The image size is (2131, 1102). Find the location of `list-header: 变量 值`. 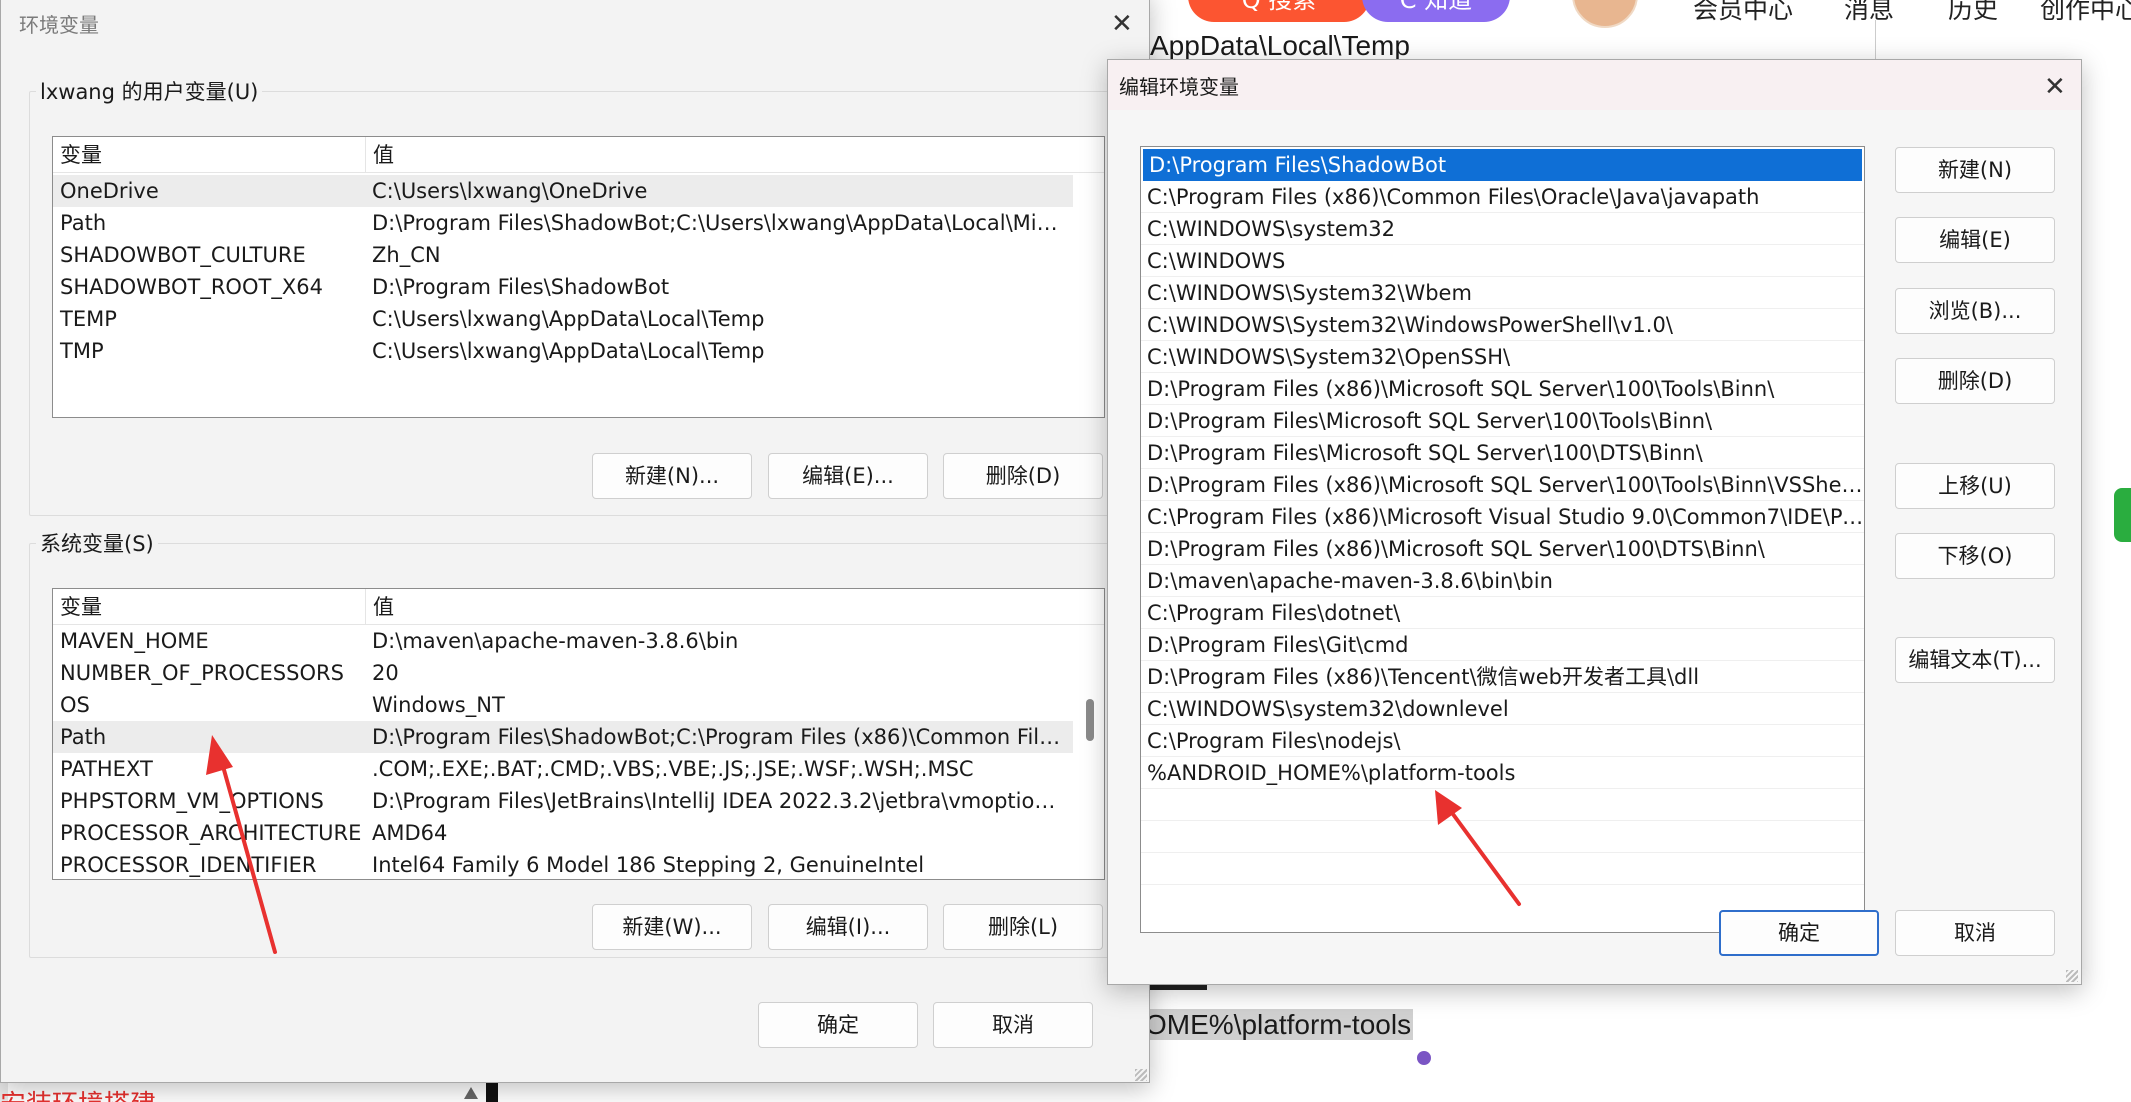

list-header: 变量 值 is located at coordinates (578, 155).